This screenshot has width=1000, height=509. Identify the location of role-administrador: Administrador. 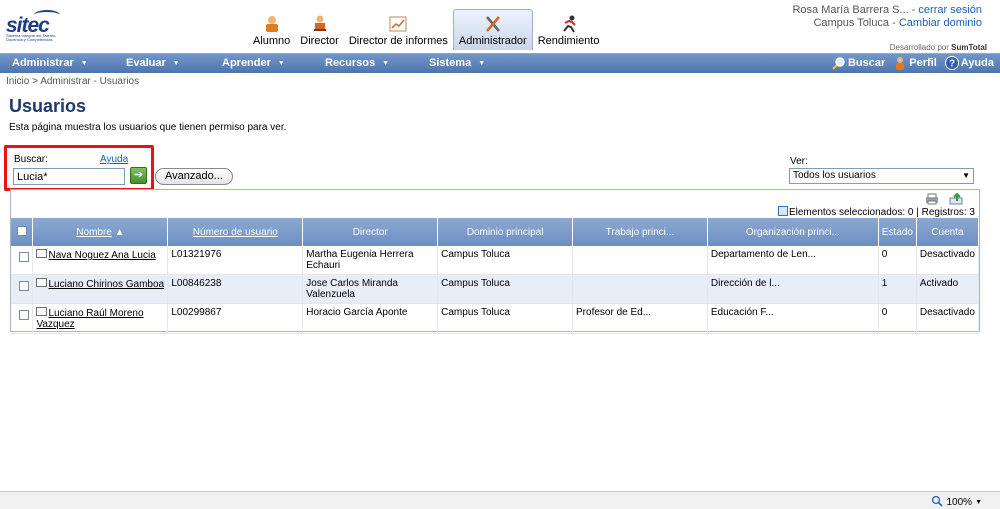
(492, 29).